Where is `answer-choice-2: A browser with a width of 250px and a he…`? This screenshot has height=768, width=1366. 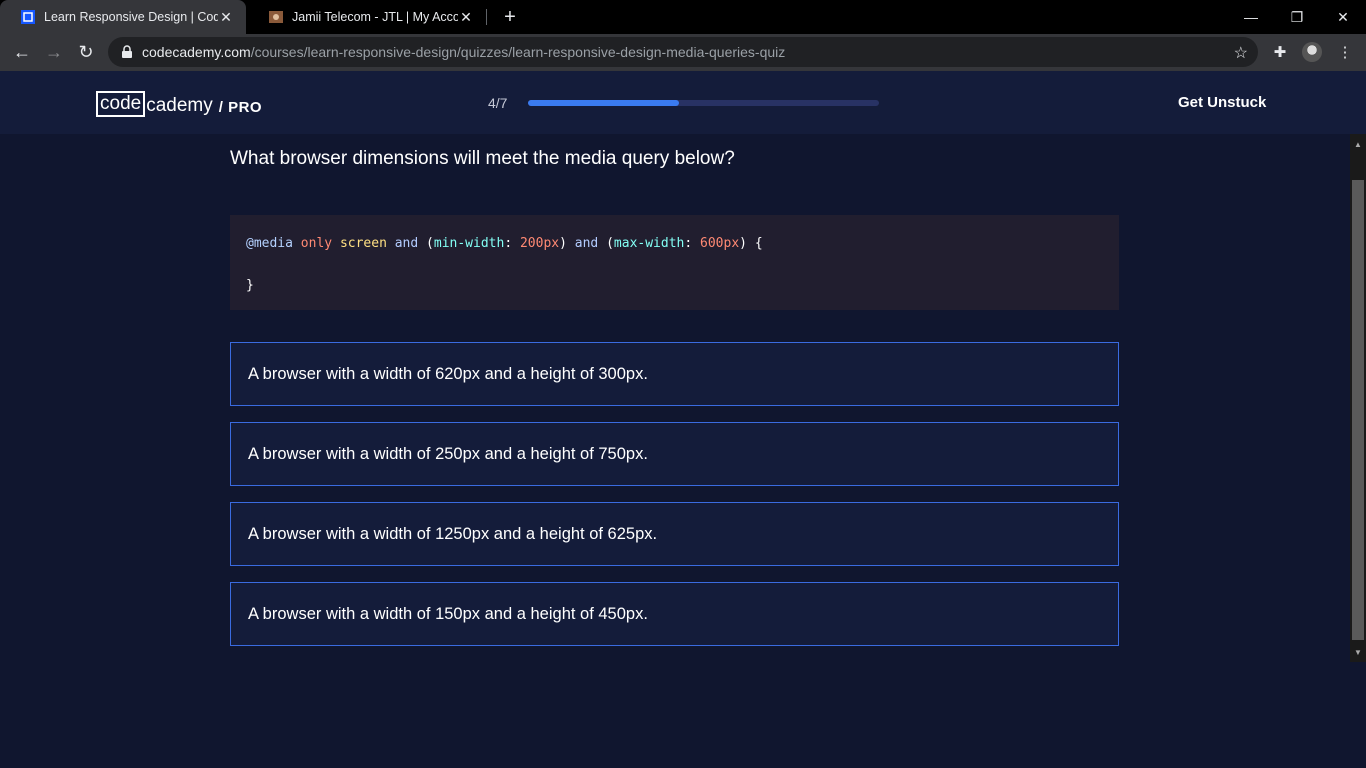
answer-choice-2: A browser with a width of 250px and a he… is located at coordinates (674, 454).